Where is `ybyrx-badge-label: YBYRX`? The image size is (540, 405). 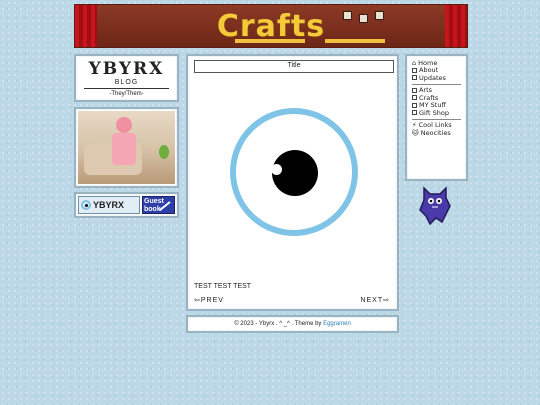 ybyrx-badge-label: YBYRX is located at coordinates (109, 205).